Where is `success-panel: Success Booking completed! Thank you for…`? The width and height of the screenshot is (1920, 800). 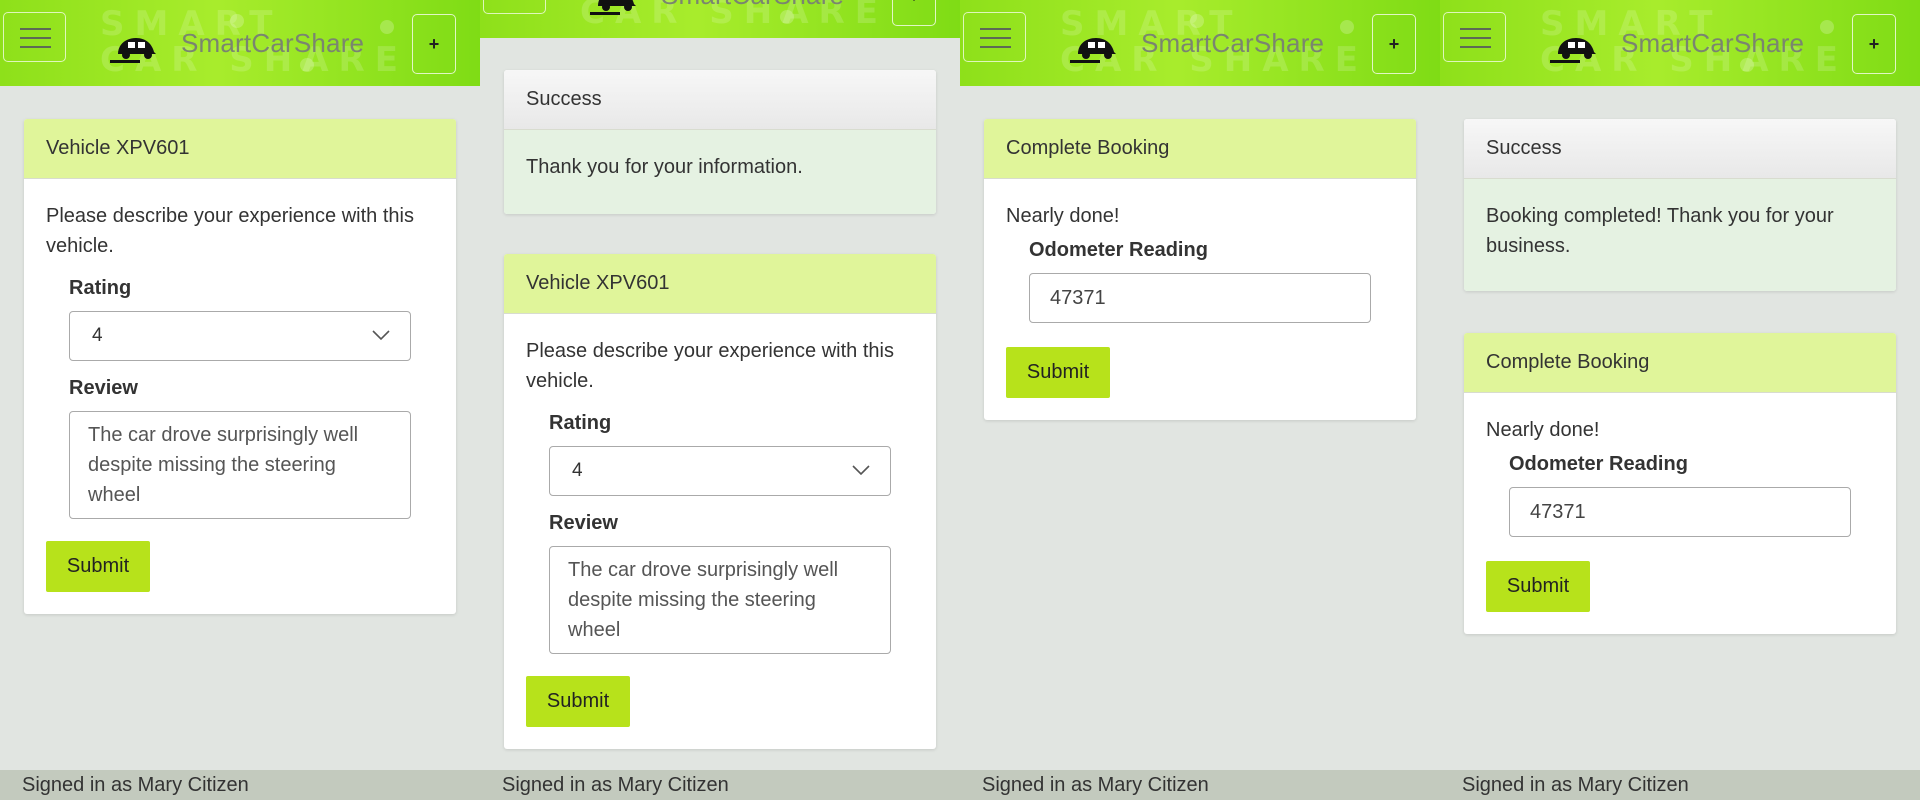
success-panel: Success Booking completed! Thank you for… is located at coordinates (1680, 205).